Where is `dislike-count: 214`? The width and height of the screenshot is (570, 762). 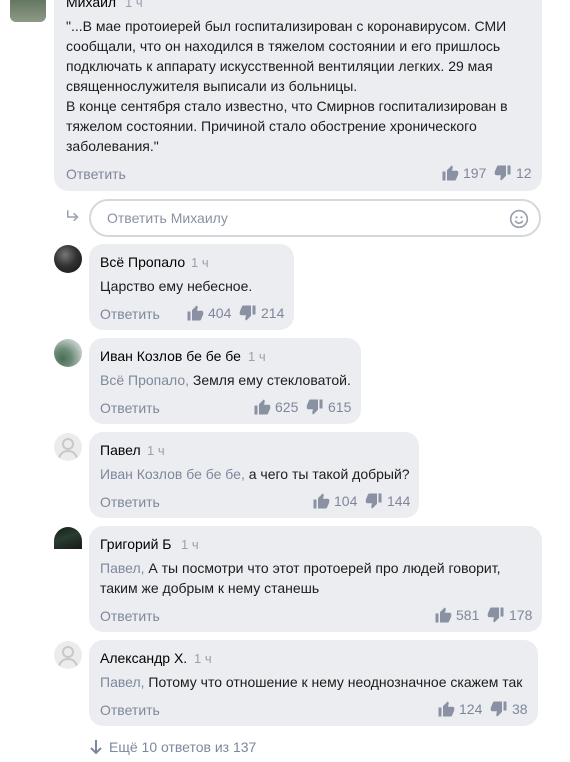 dislike-count: 214 is located at coordinates (273, 313).